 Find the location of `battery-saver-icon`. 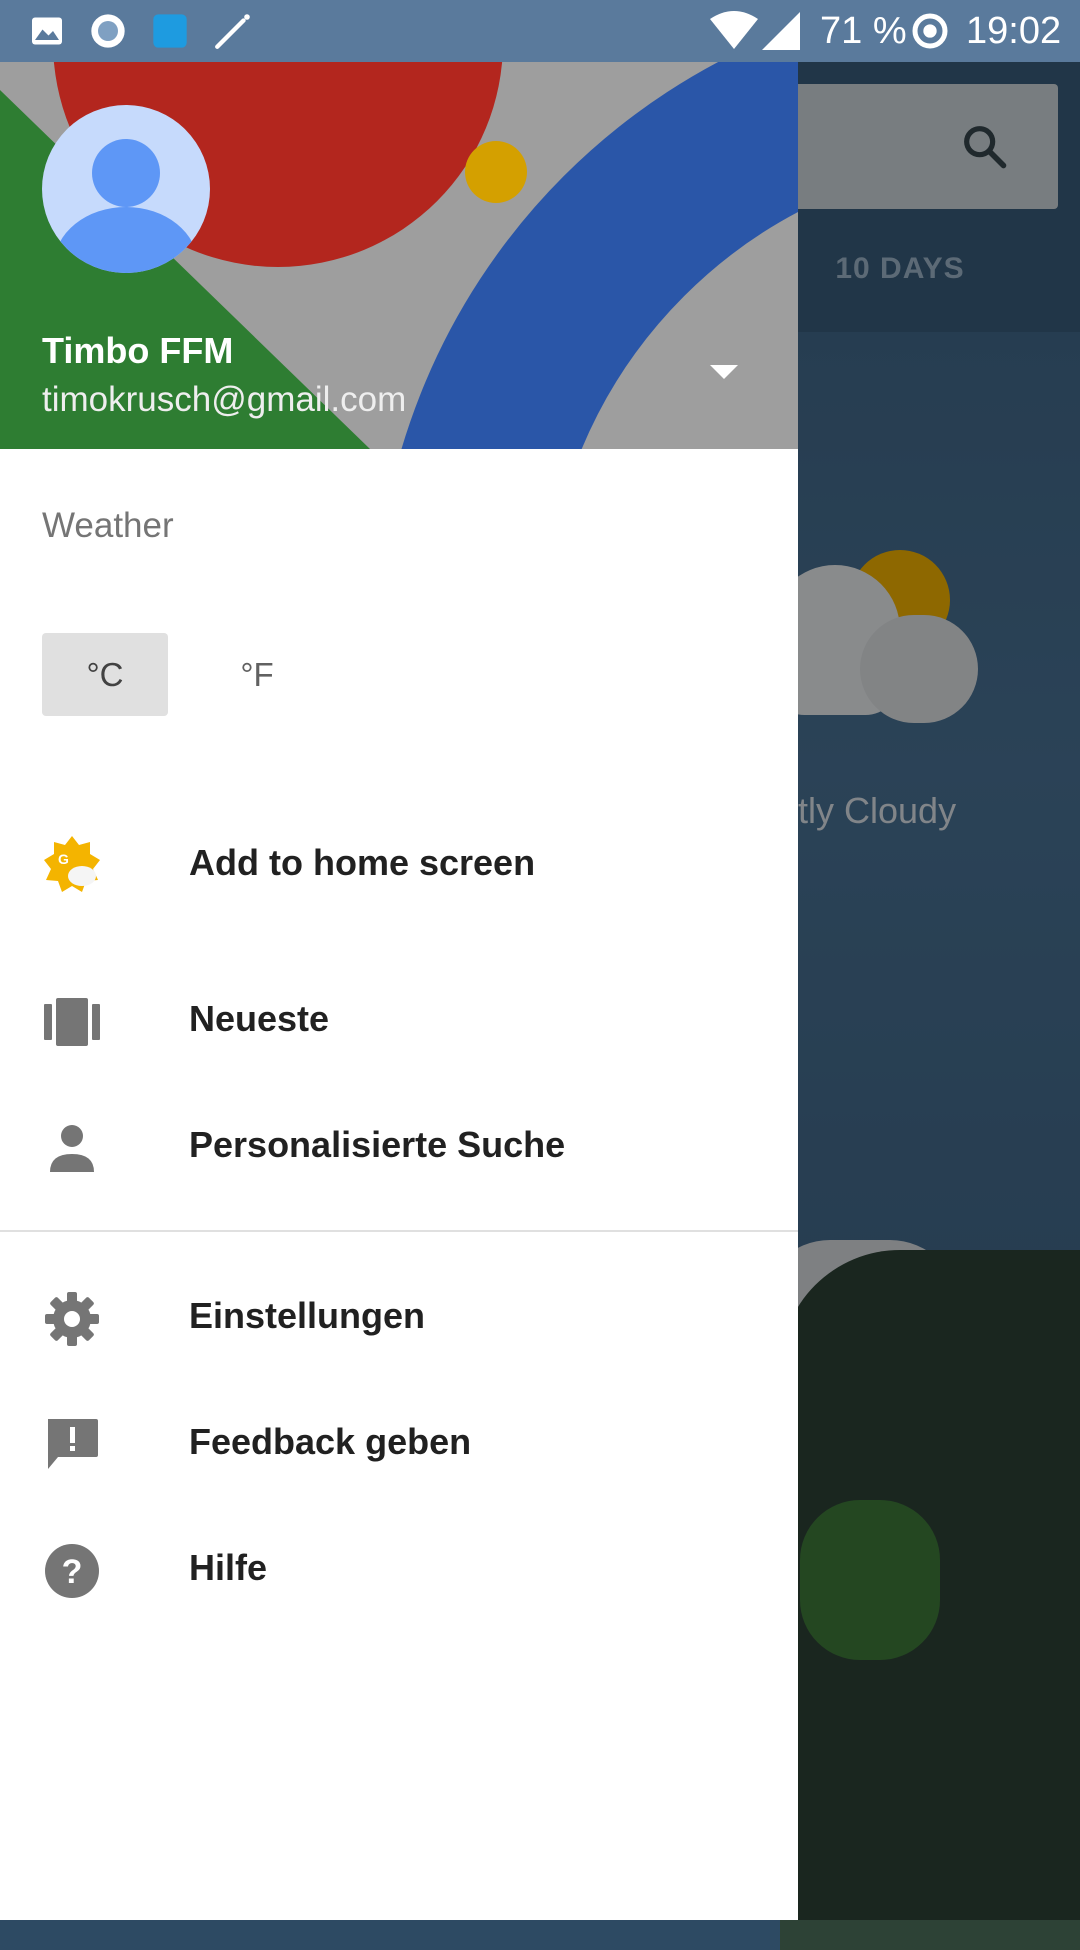

battery-saver-icon is located at coordinates (930, 31).